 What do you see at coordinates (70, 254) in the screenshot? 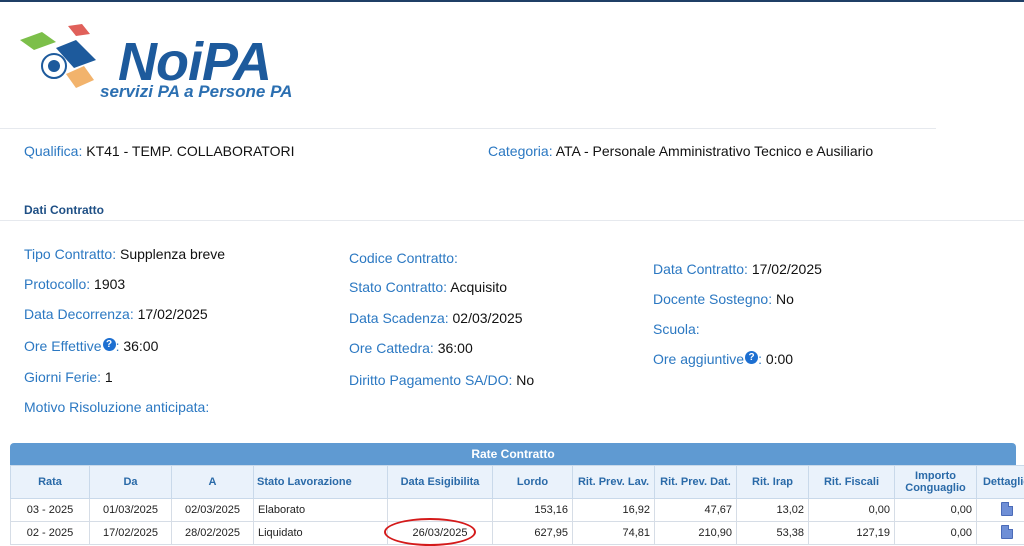
I see `field-label: Tipo Contratto:` at bounding box center [70, 254].